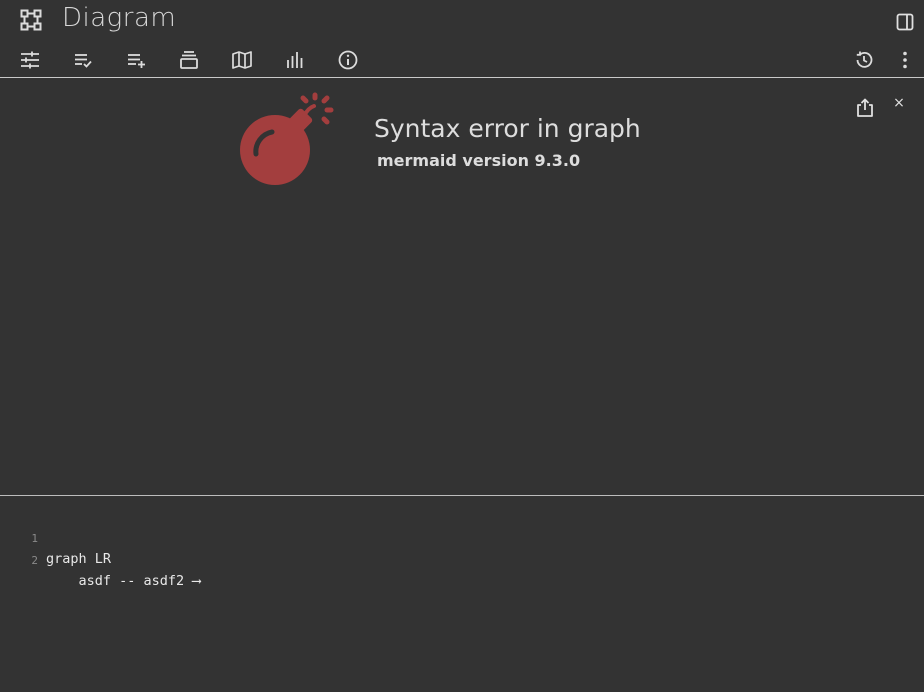  I want to click on code-line: 1 graph LR, so click(462, 538).